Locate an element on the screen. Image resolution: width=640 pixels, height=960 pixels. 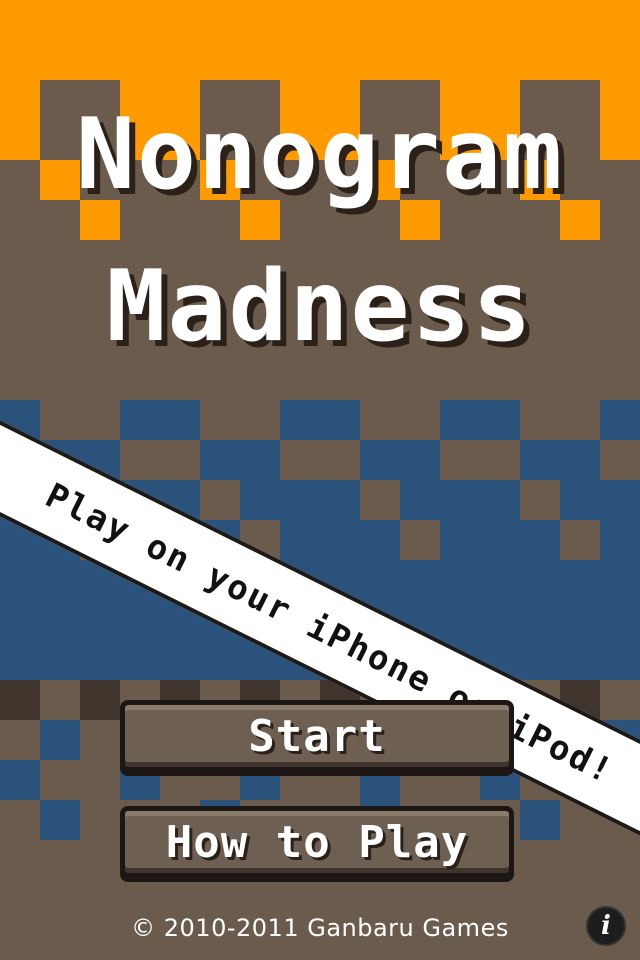
info-icon: i is located at coordinates (606, 926).